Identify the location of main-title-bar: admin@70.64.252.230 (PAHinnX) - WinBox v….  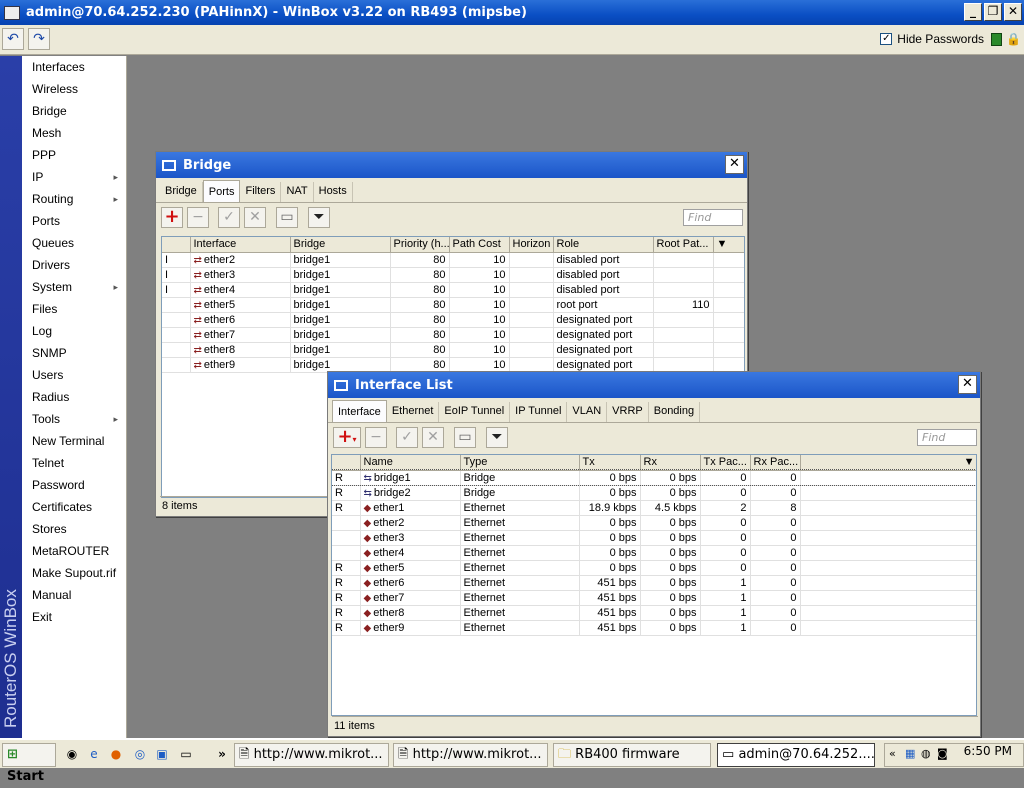
(512, 12).